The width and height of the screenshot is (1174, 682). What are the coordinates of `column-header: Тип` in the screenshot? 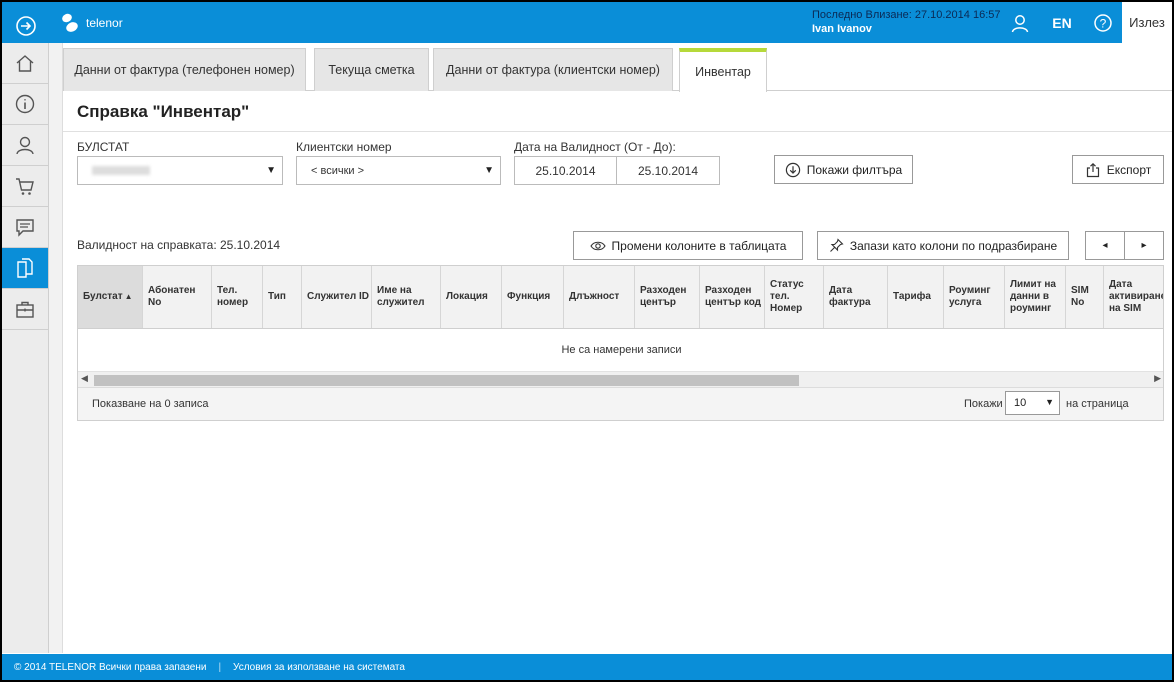 It's located at (282, 297).